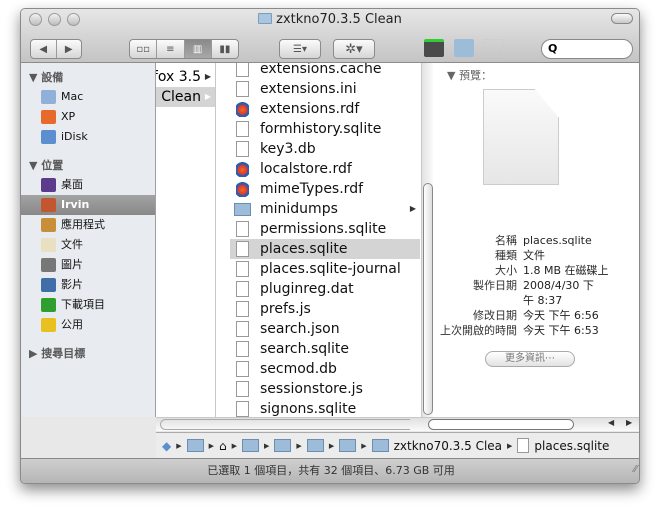 The image size is (659, 512). I want to click on info-key, so click(478, 300).